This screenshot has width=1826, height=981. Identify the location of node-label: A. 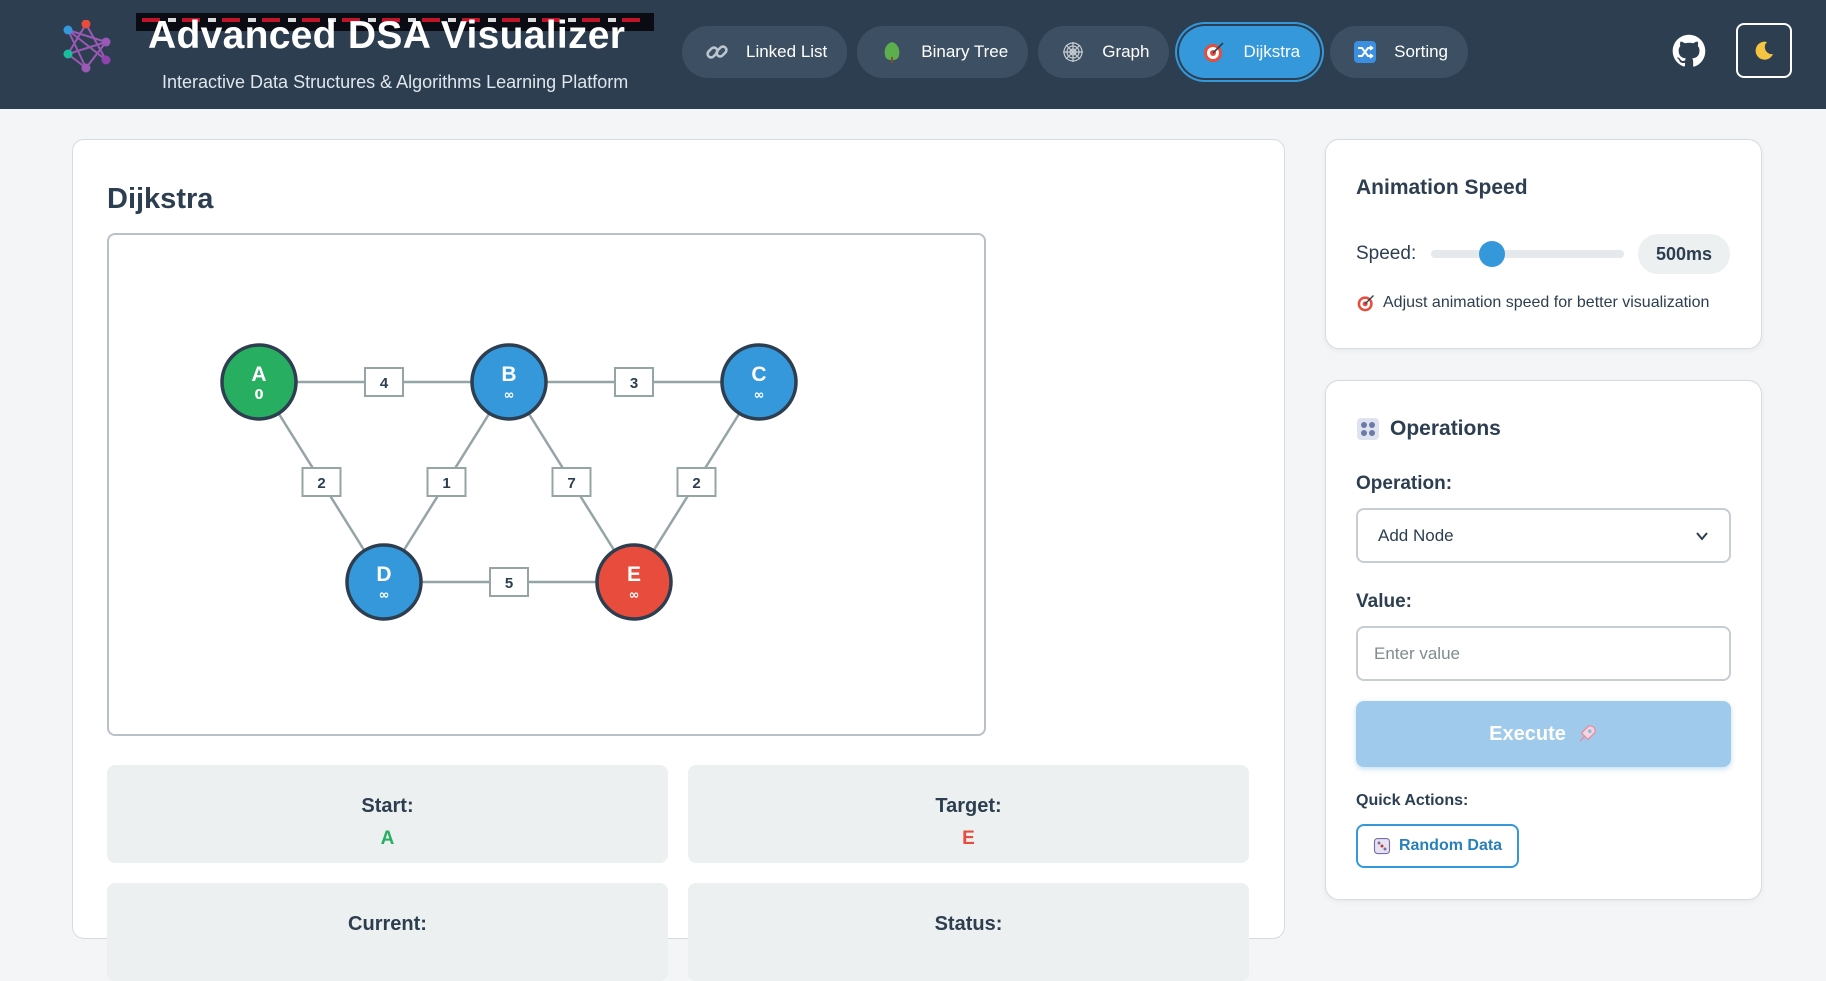
(258, 374).